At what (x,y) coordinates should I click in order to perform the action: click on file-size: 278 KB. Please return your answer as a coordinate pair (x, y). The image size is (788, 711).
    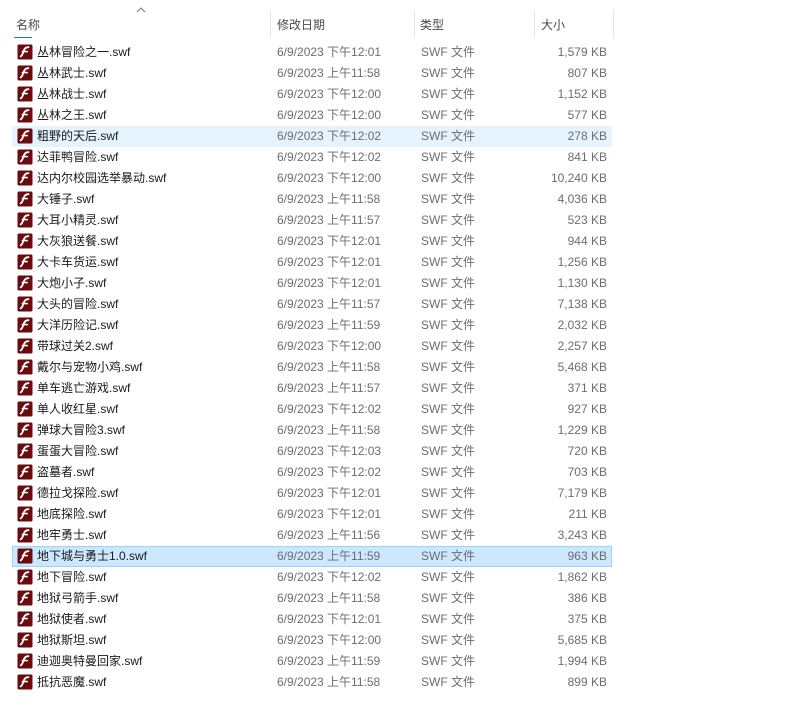
    Looking at the image, I should click on (587, 136).